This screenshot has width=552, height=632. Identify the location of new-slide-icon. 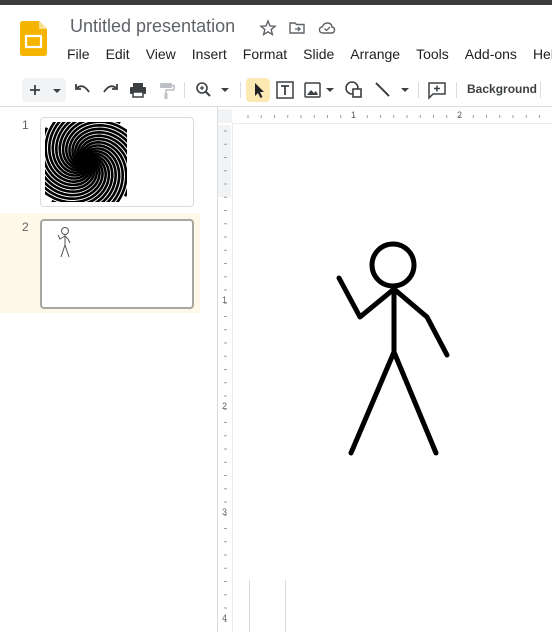
(45, 90).